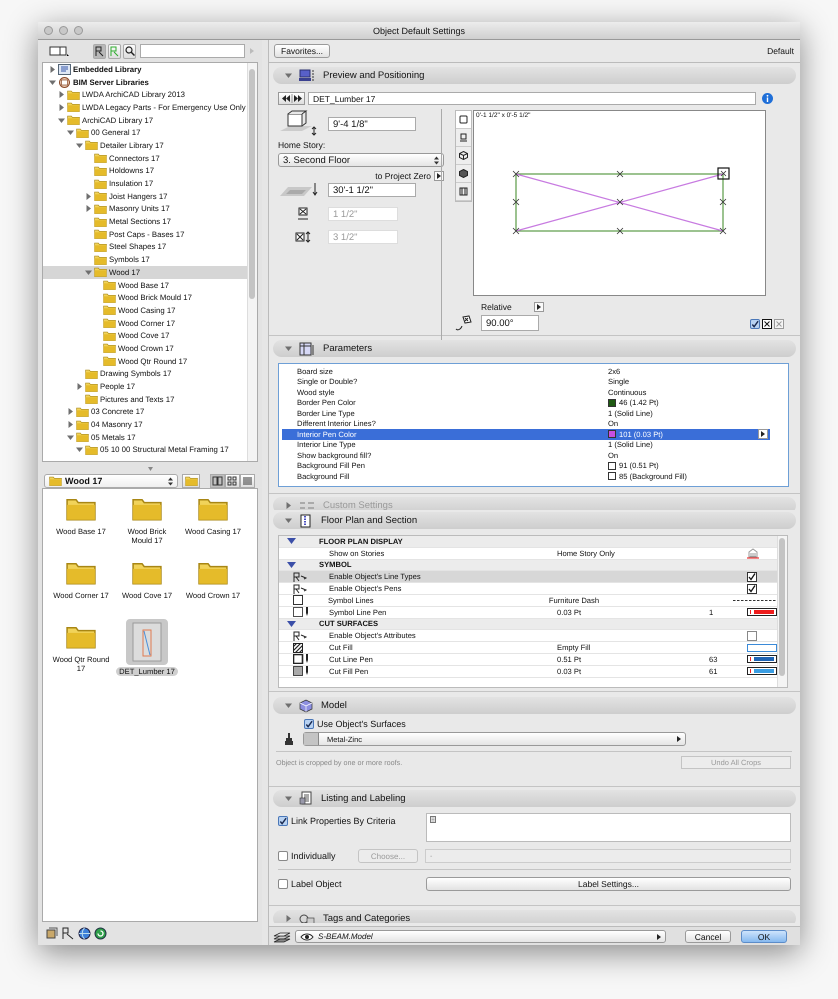 The height and width of the screenshot is (999, 838). What do you see at coordinates (534, 916) in the screenshot?
I see `section-header: Tags and Categories` at bounding box center [534, 916].